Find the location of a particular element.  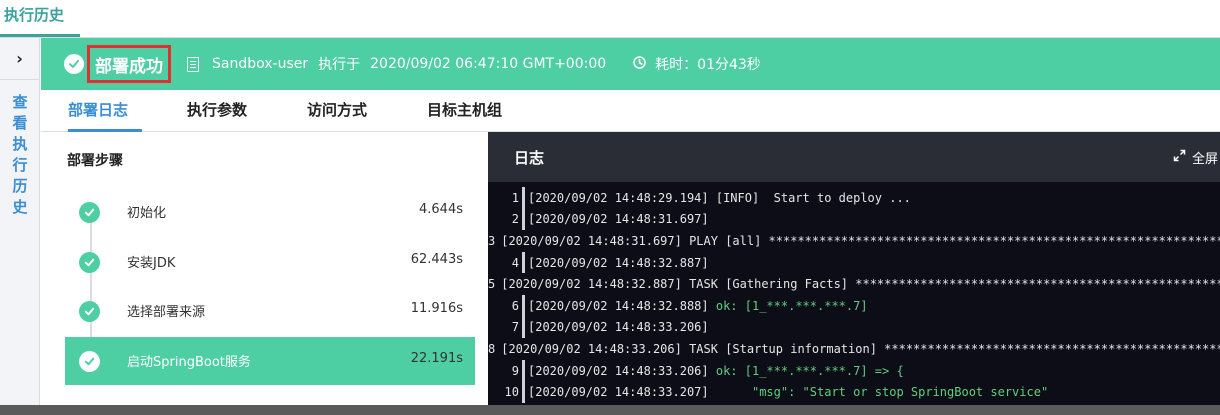

tab-bar: 部署日志 执行参数 访问方式 目标主机组 is located at coordinates (630, 111).